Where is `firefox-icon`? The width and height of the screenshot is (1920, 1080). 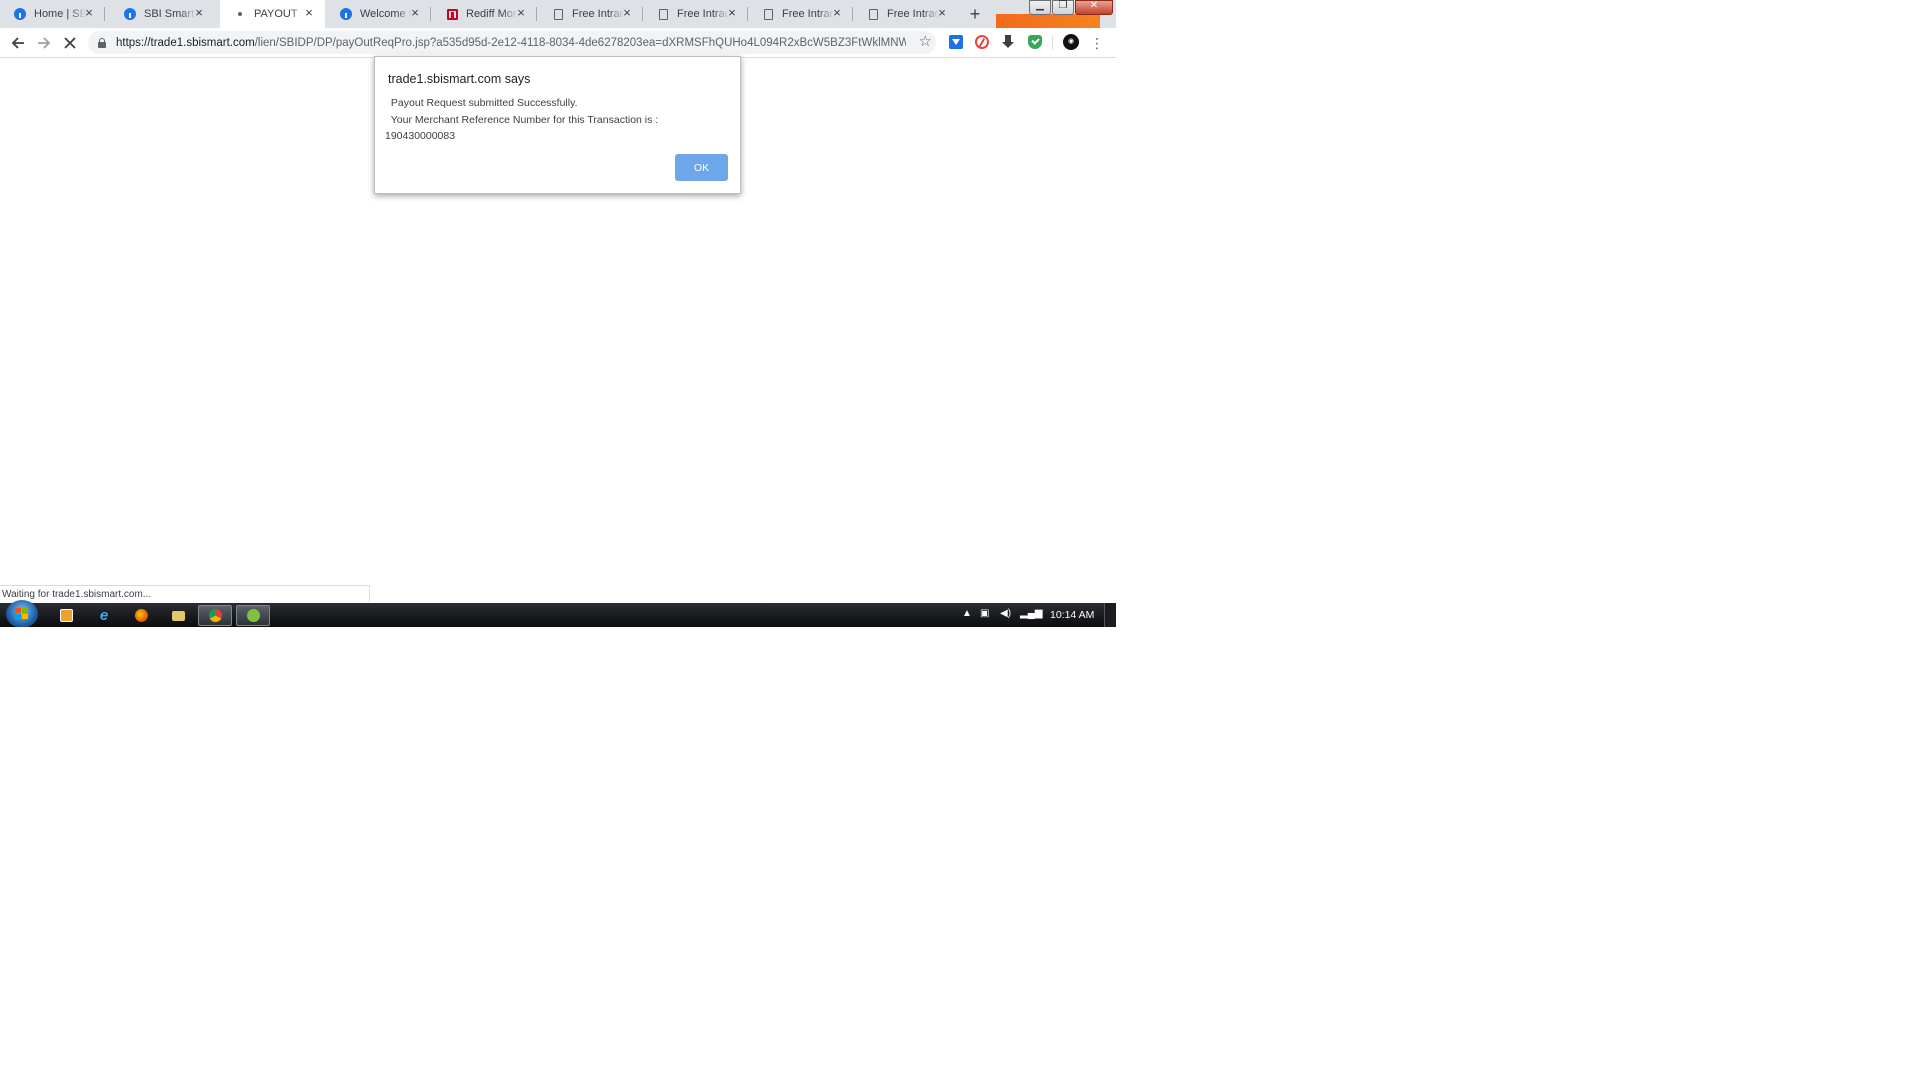 firefox-icon is located at coordinates (141, 615).